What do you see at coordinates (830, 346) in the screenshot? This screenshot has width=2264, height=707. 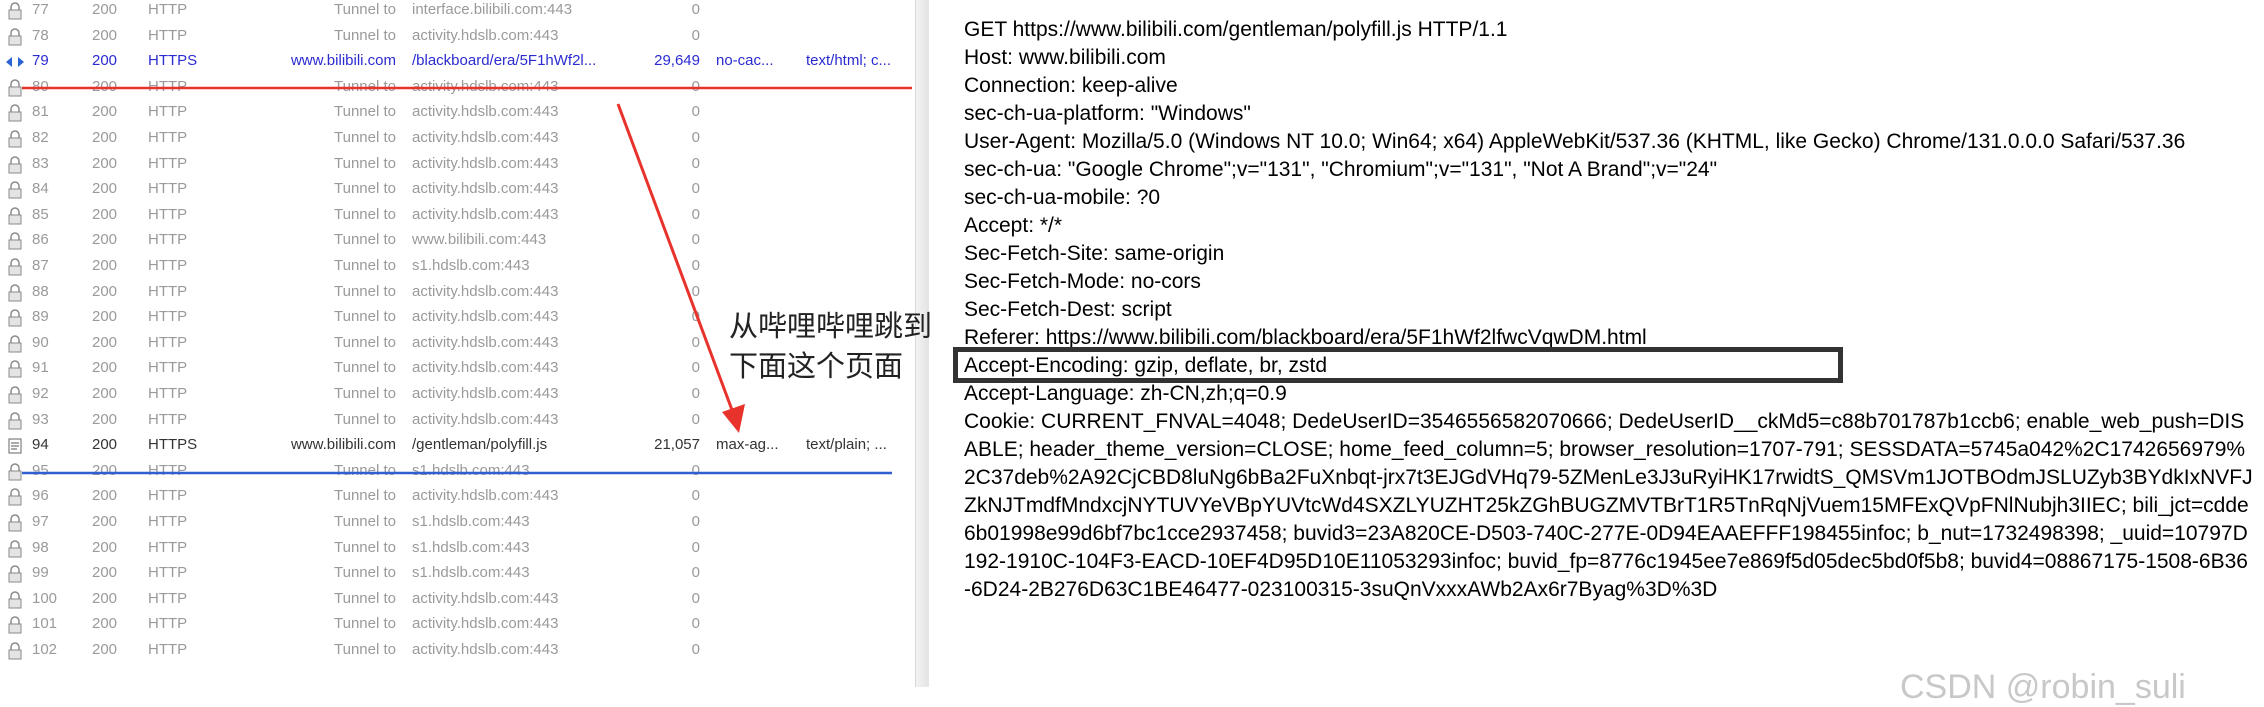 I see `annotation-text: 从哔哩哔哩跳到 下面这个页面` at bounding box center [830, 346].